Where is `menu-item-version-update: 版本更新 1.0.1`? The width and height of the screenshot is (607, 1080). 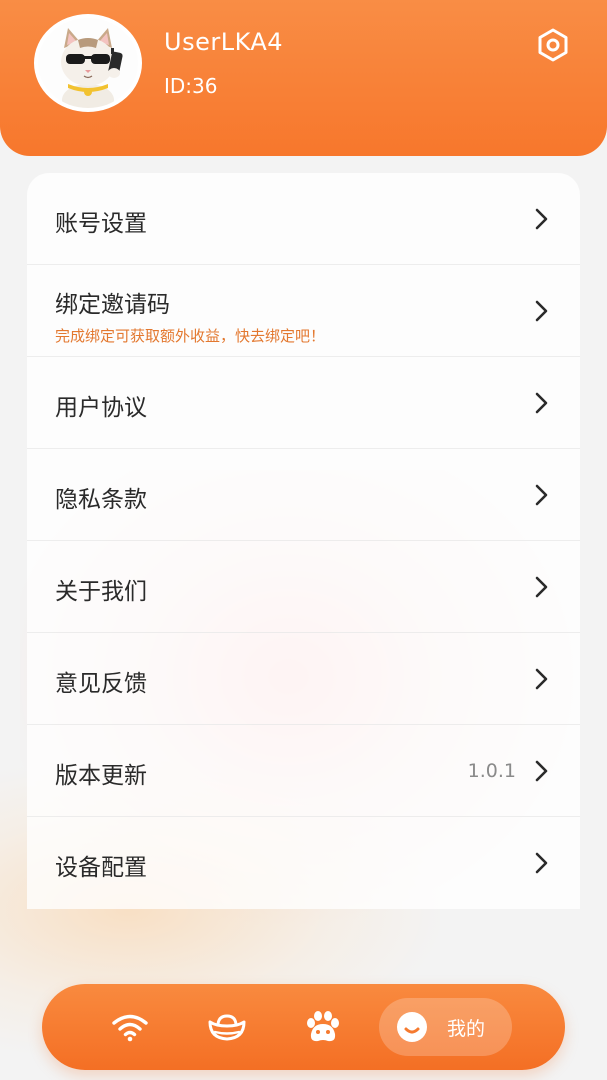
menu-item-version-update: 版本更新 1.0.1 is located at coordinates (303, 771).